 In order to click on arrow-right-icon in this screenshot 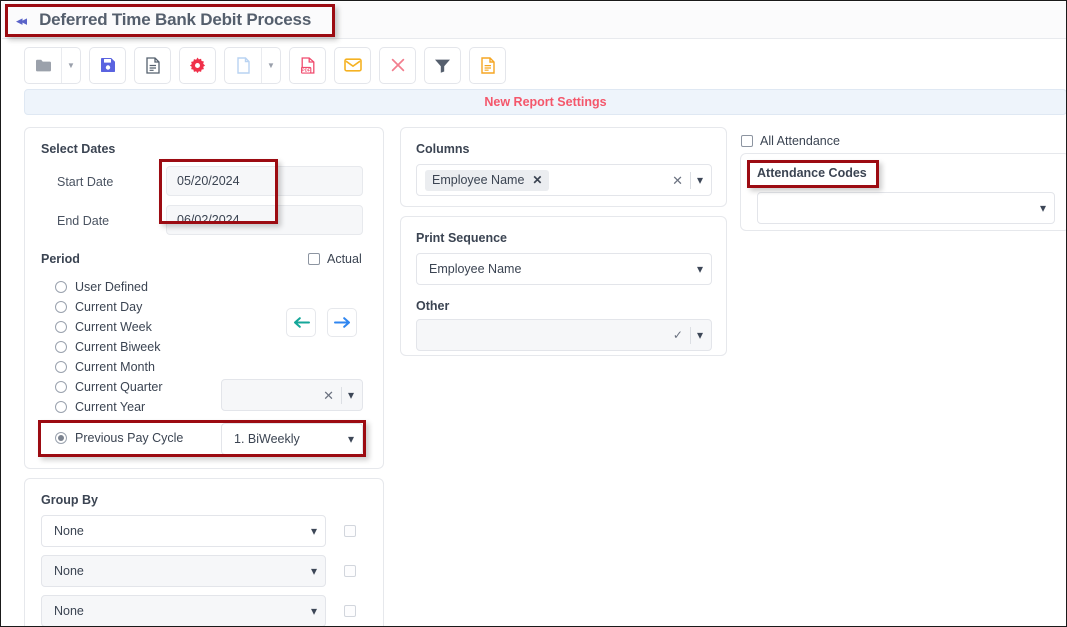, I will do `click(342, 322)`.